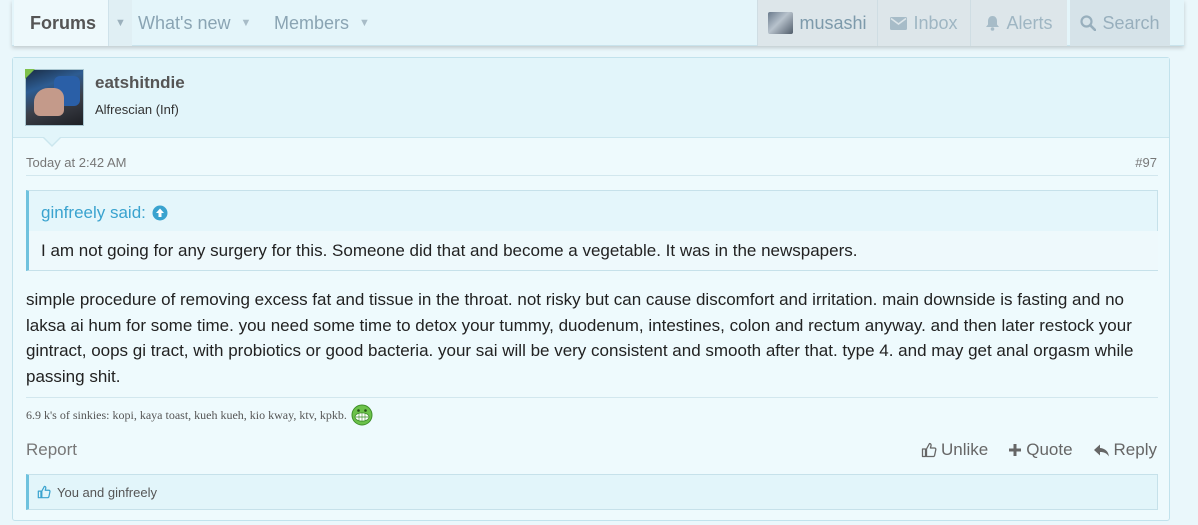 Image resolution: width=1198 pixels, height=525 pixels. Describe the element at coordinates (184, 22) in the screenshot. I see `nav-tab-whats-new-label: What's new` at that location.